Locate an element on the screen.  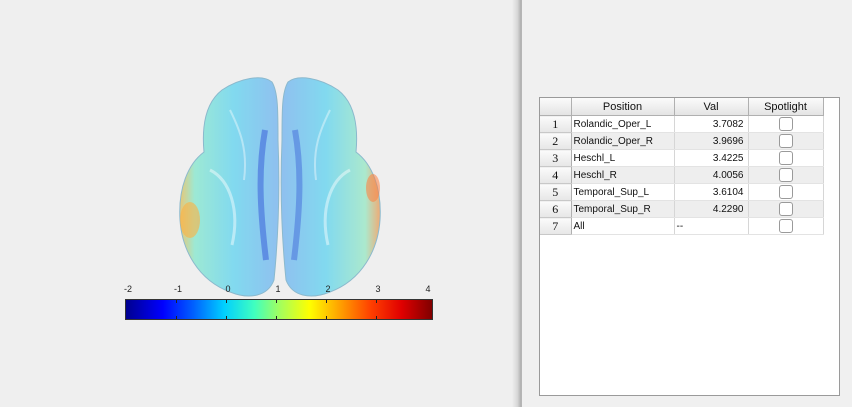
row-number: 3 is located at coordinates (556, 158).